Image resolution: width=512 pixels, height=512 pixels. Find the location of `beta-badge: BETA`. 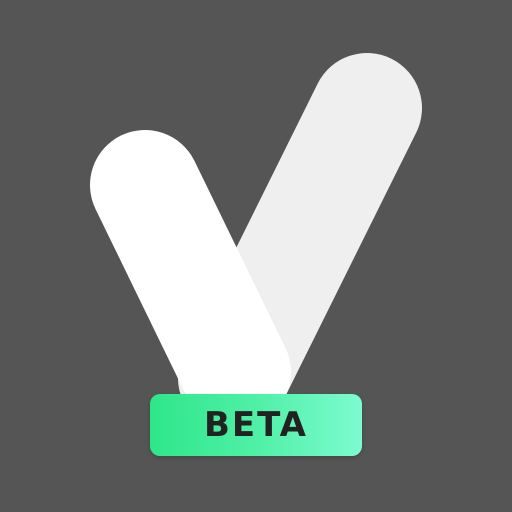

beta-badge: BETA is located at coordinates (256, 425).